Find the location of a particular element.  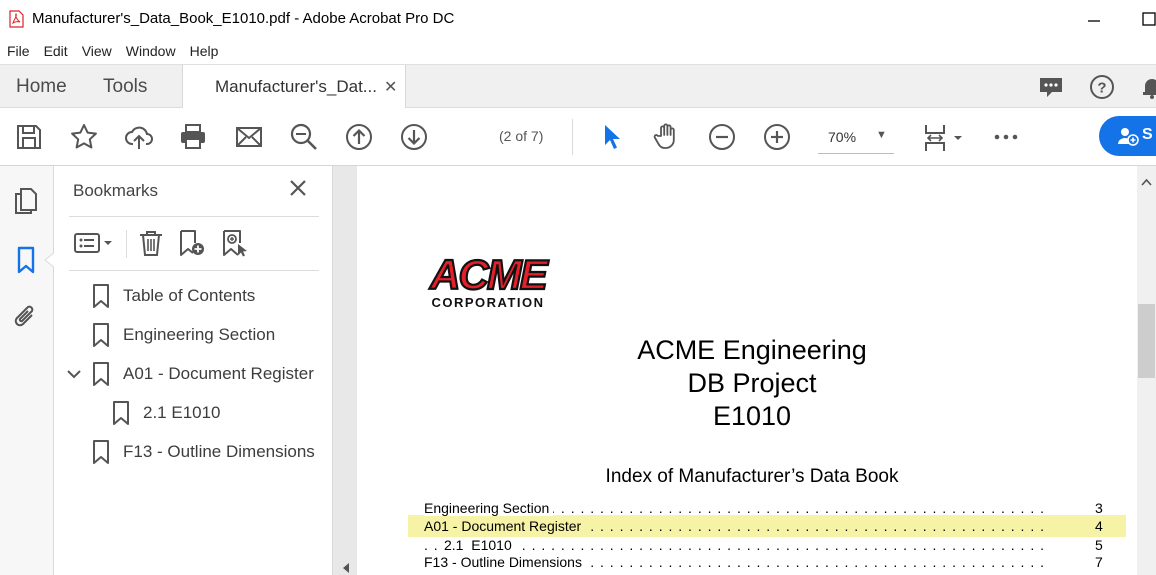

zoom-value: 70% is located at coordinates (842, 137).